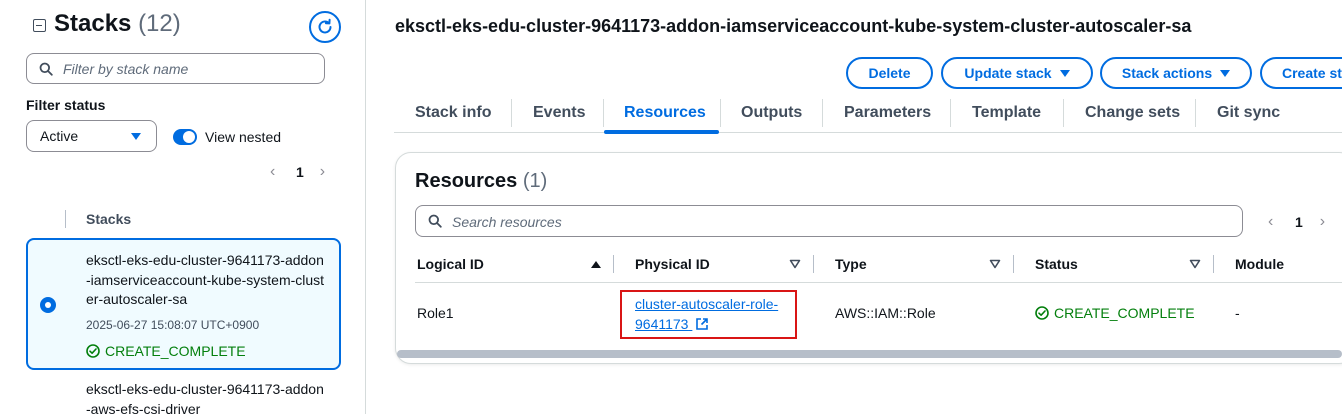  I want to click on table-header-divider, so click(878, 282).